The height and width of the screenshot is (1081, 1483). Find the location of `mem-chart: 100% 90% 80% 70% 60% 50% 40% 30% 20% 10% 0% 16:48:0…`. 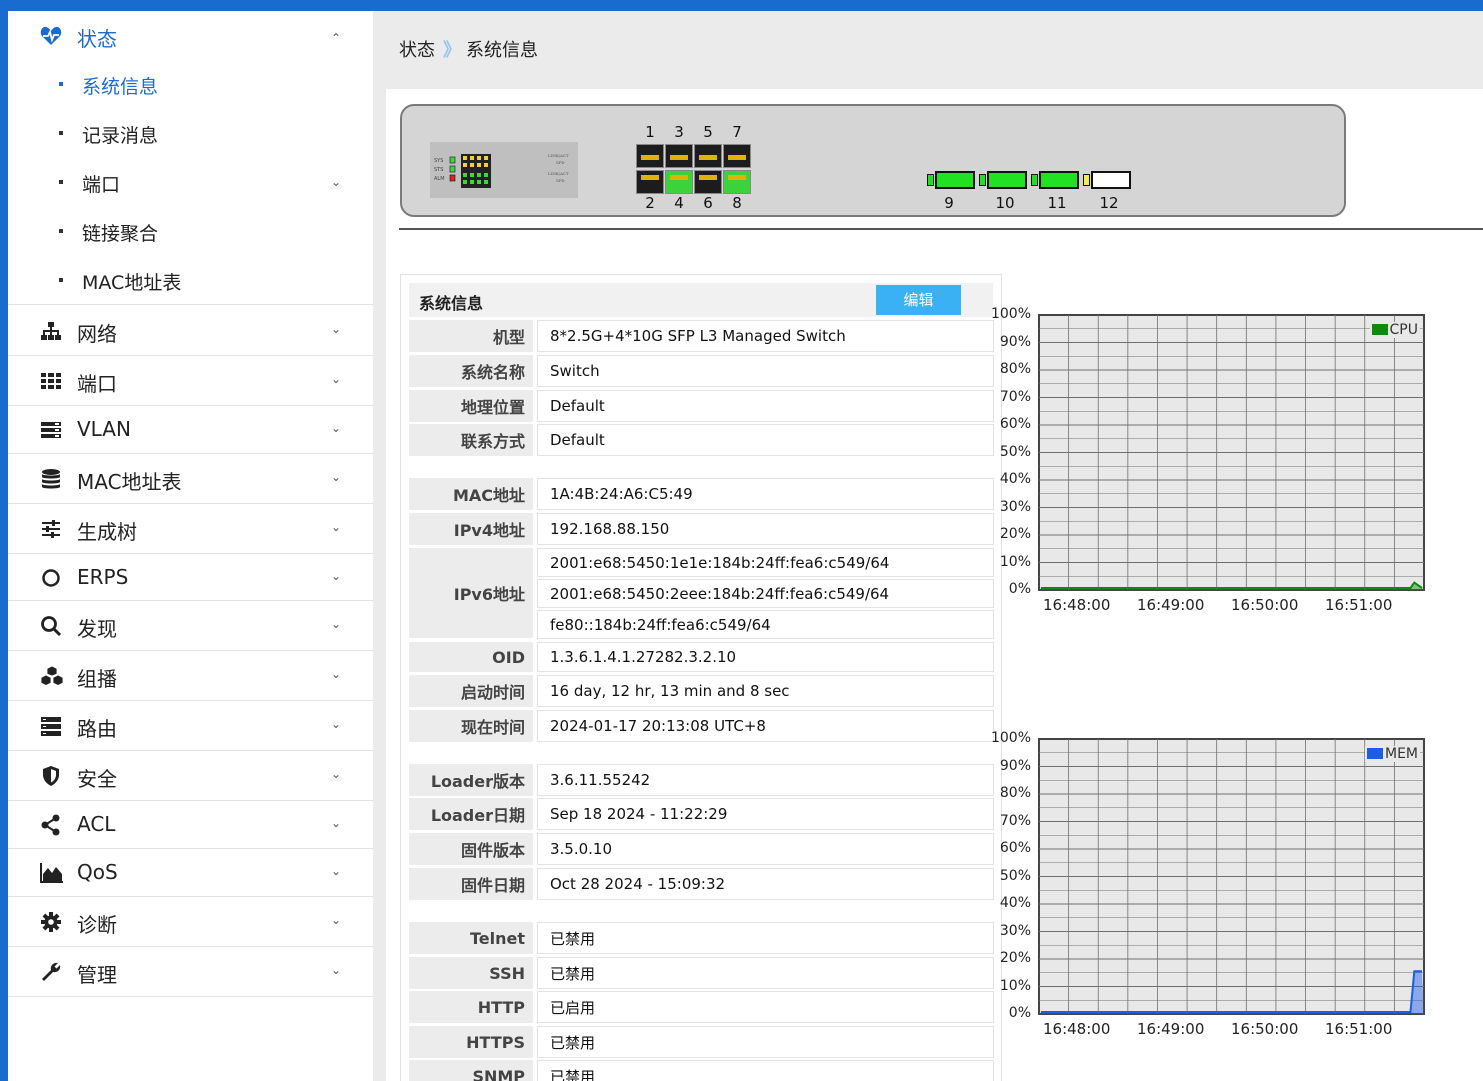

mem-chart: 100% 90% 80% 70% 60% 50% 40% 30% 20% 10% 0% 16:48:0… is located at coordinates (1226, 885).